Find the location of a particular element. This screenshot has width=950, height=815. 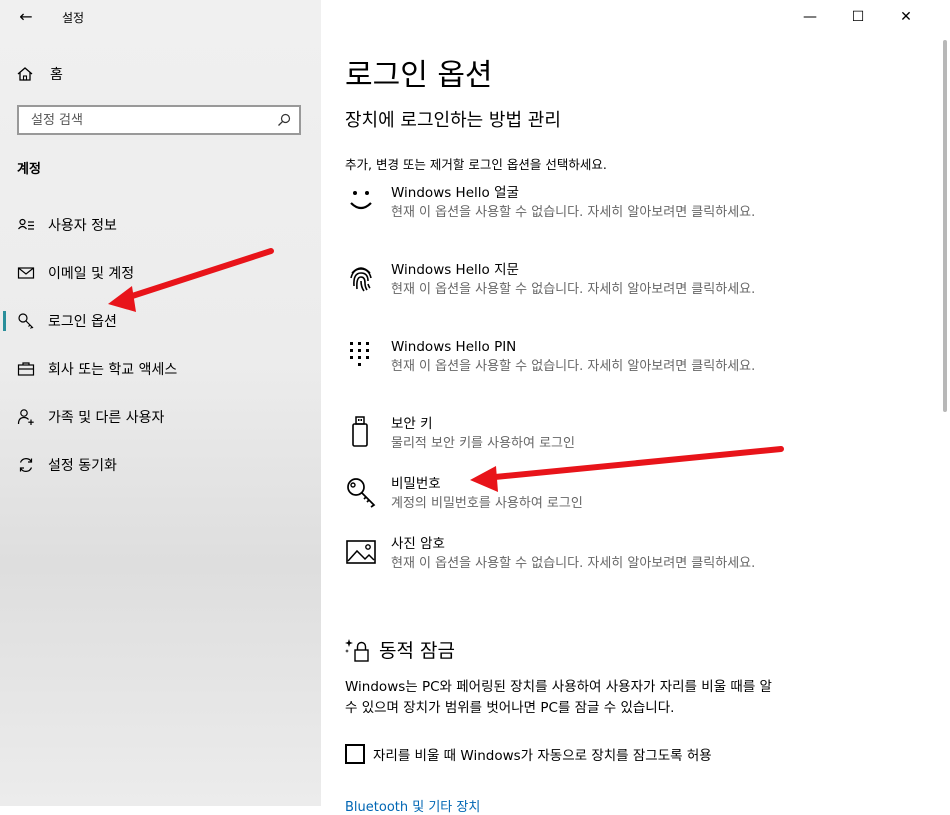

option-description: 계정의 비밀번호를 사용하여 로그인 is located at coordinates (487, 503).